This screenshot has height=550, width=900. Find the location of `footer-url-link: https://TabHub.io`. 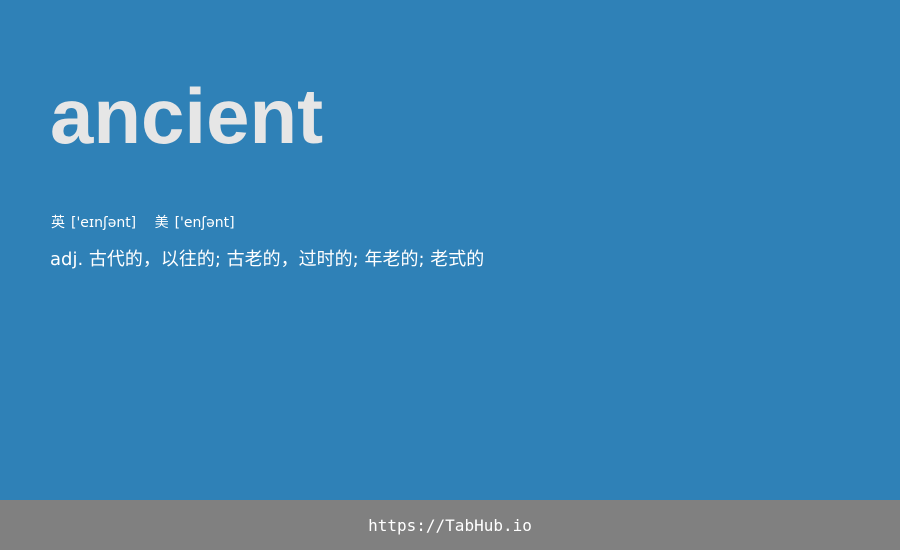

footer-url-link: https://TabHub.io is located at coordinates (450, 525).